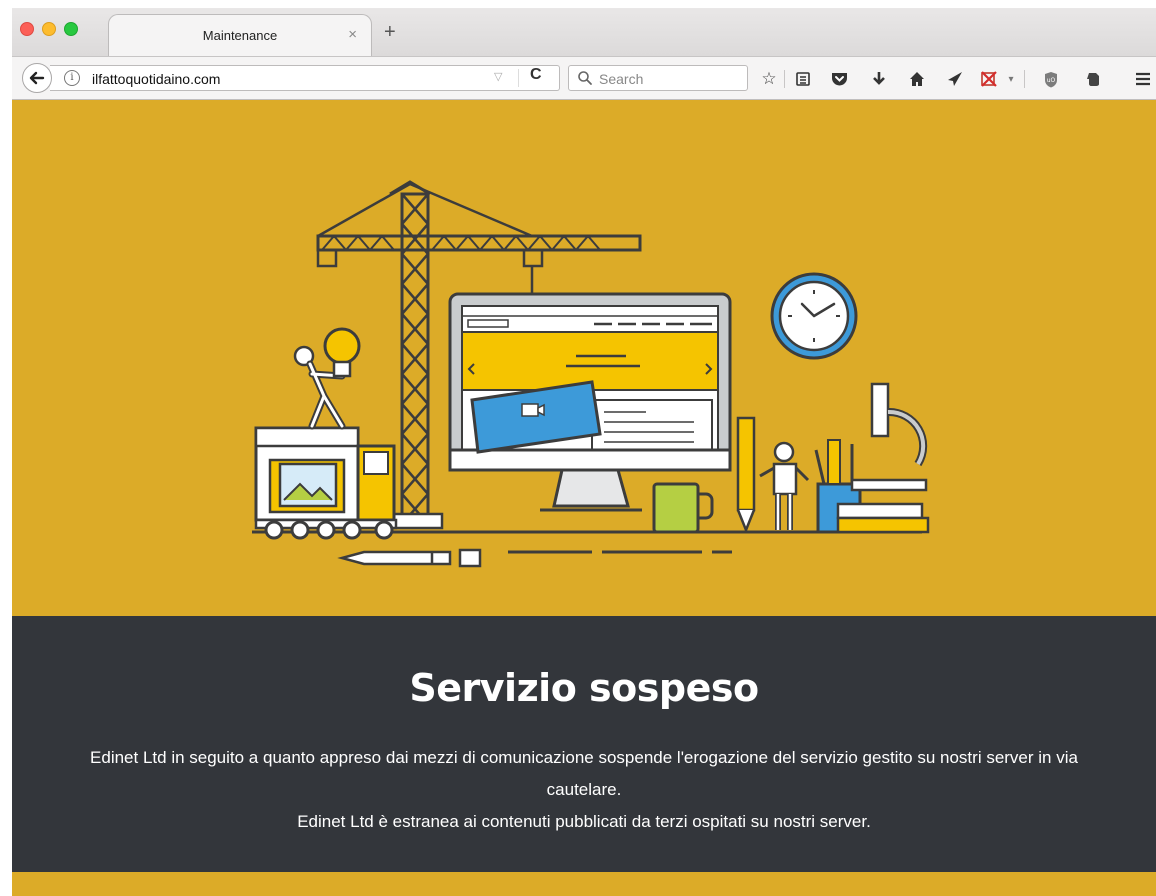 The image size is (1156, 896). I want to click on eraser-icon, so click(470, 558).